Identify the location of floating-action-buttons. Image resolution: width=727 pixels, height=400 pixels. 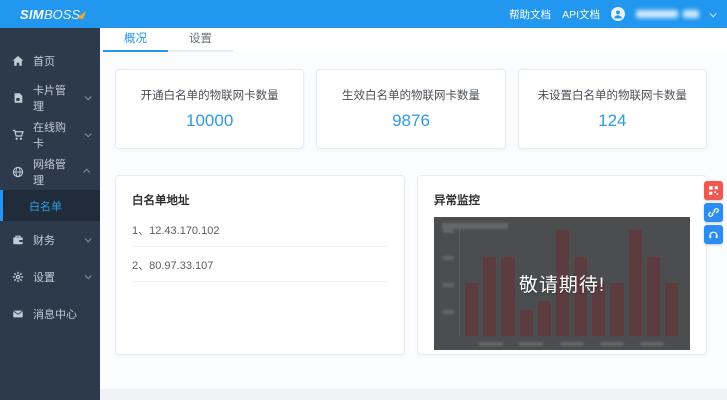
(713, 212).